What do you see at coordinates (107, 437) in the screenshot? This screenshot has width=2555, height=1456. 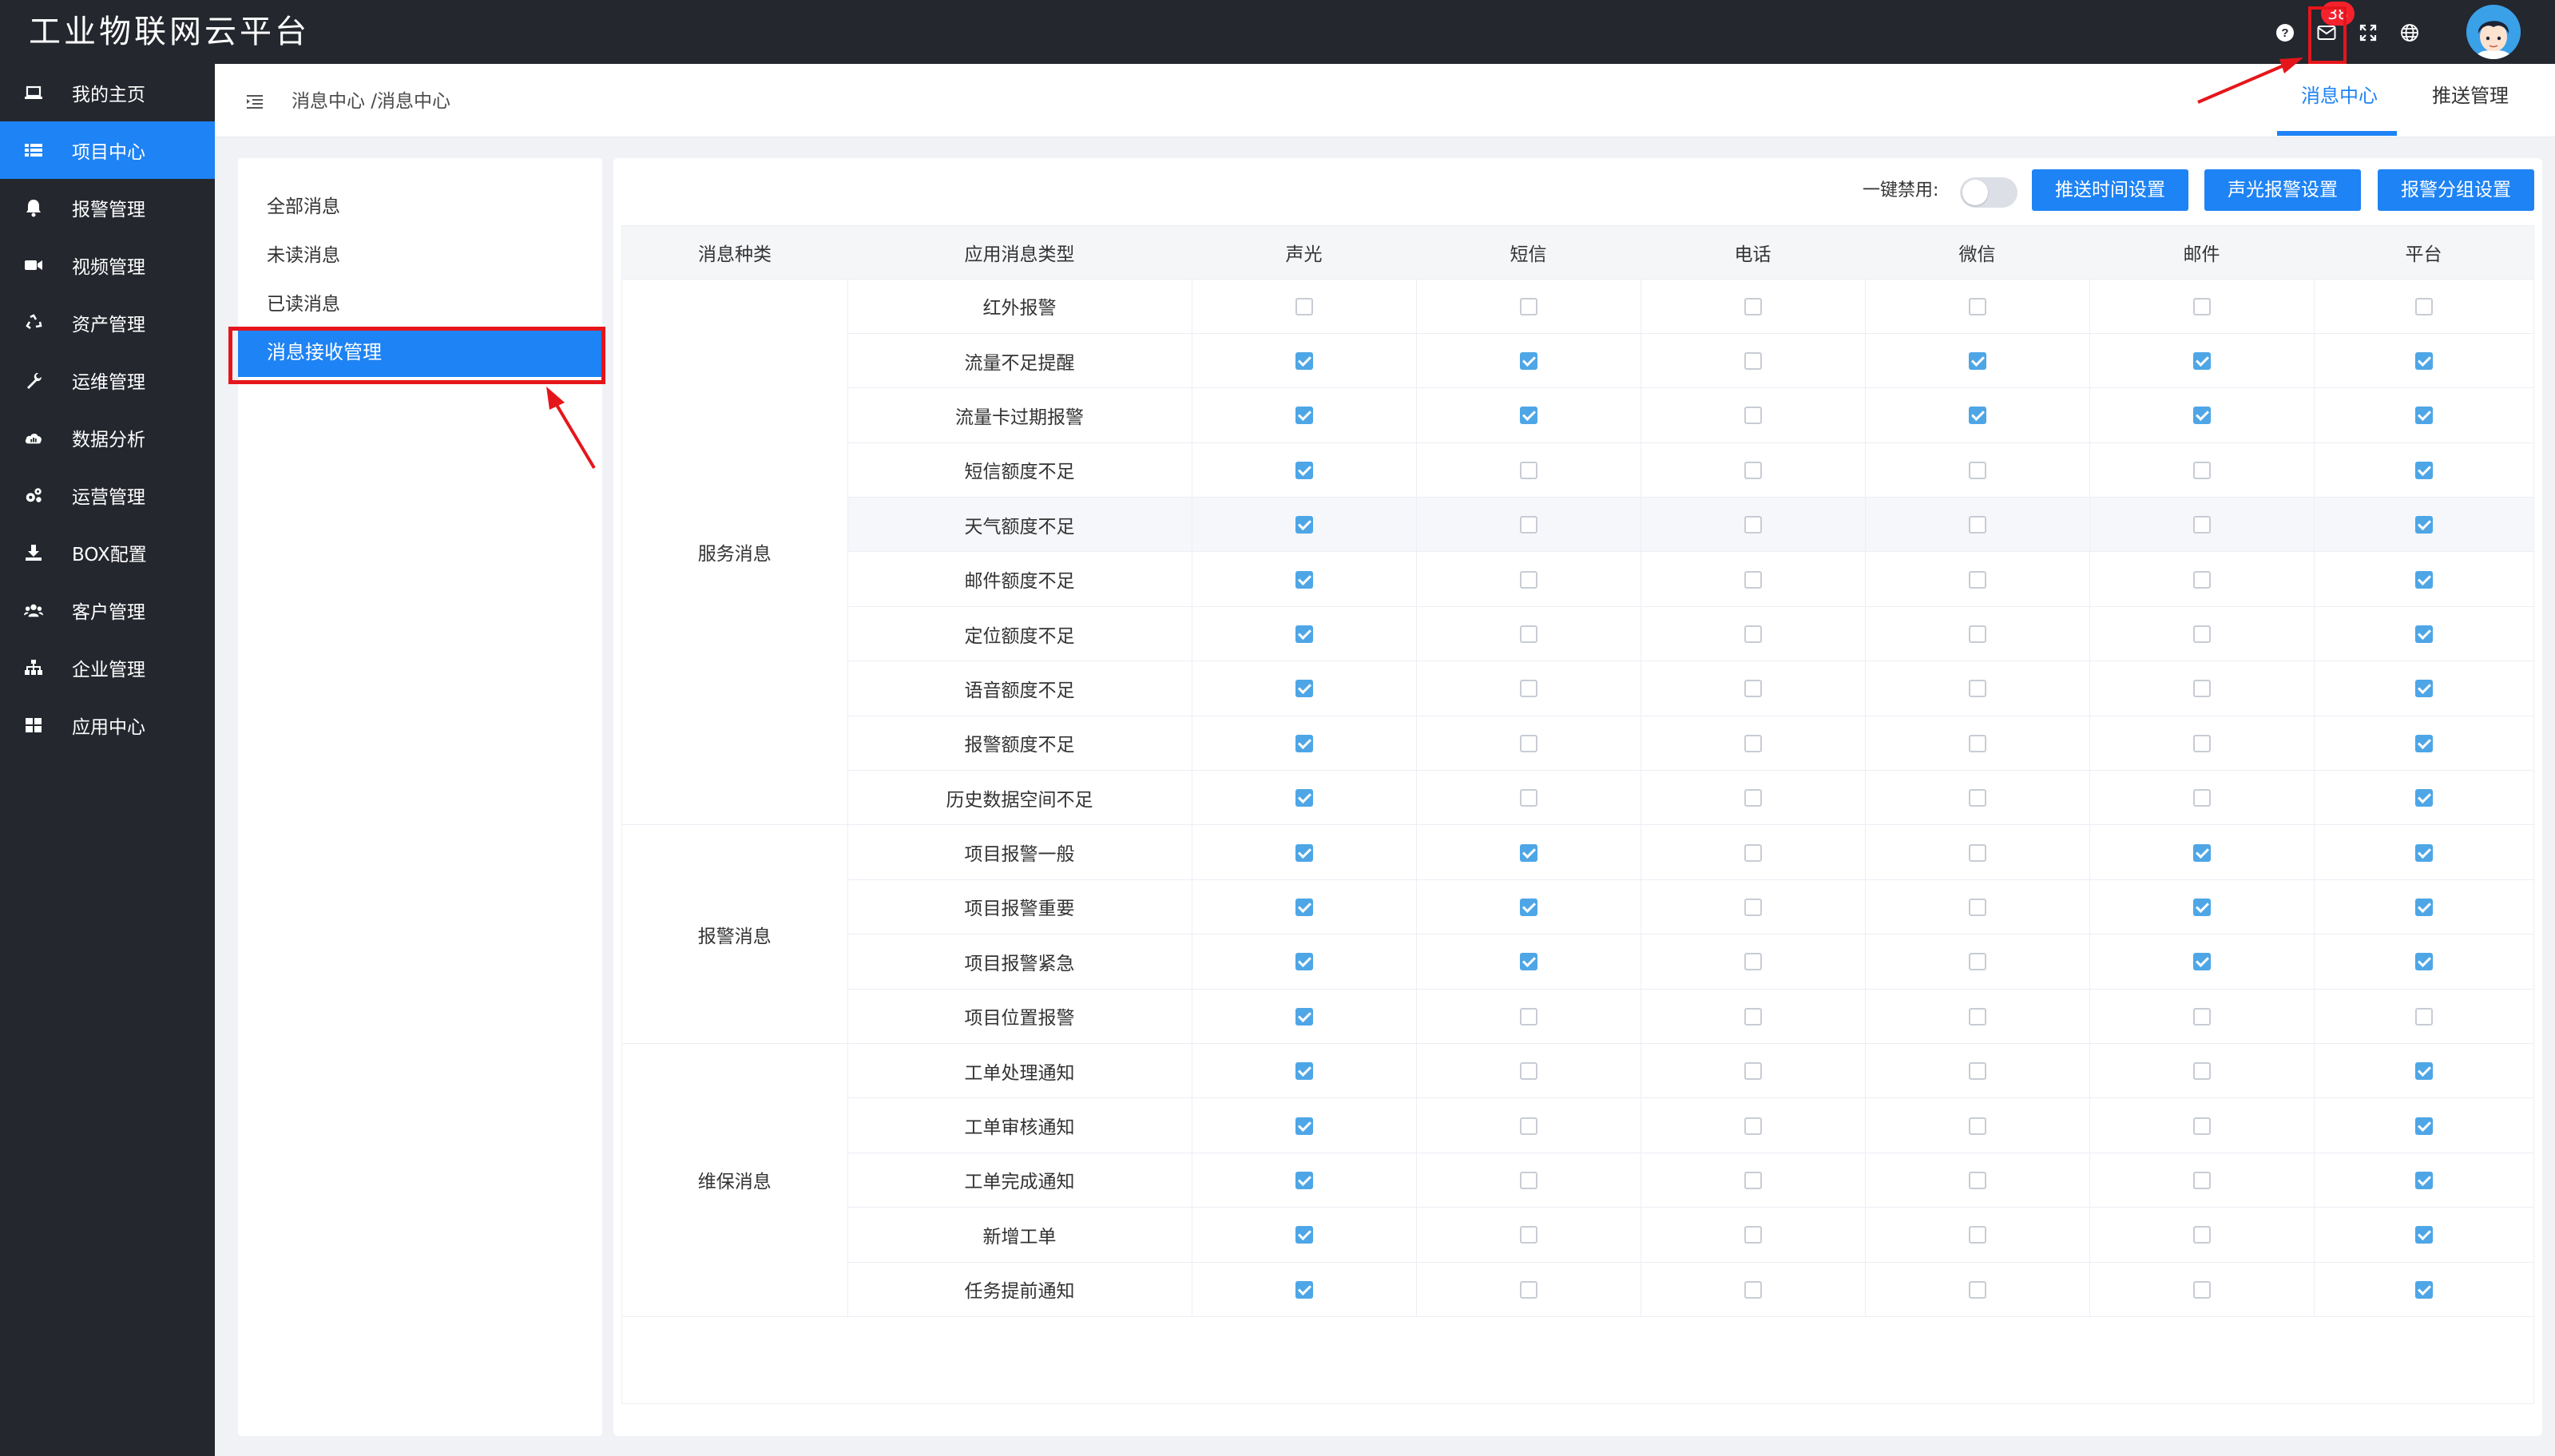 I see `sidebar-item-analytics: 数据分析` at bounding box center [107, 437].